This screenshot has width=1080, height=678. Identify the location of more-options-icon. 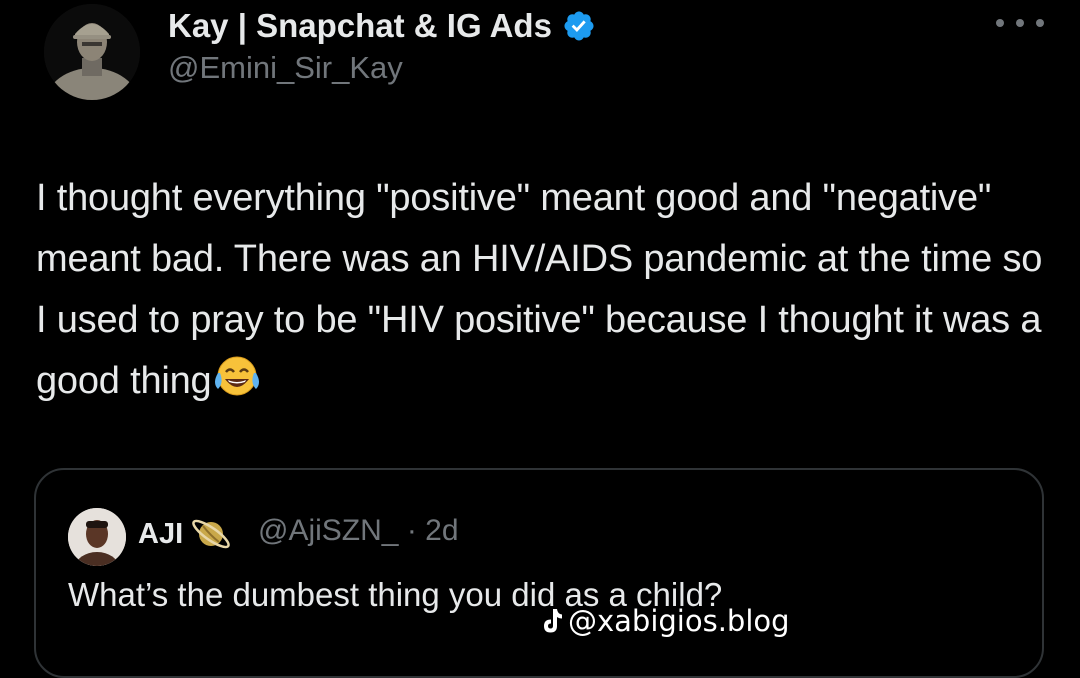
(1020, 23).